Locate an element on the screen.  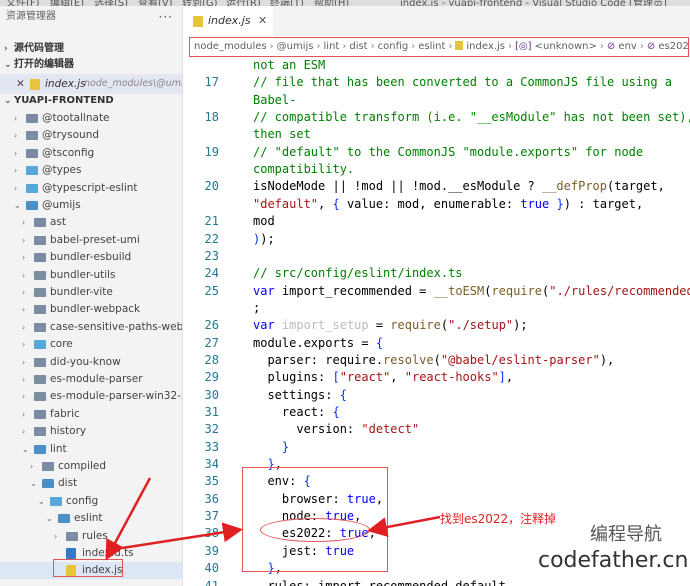
tree-item: › bundler-vite is located at coordinates (91, 292).